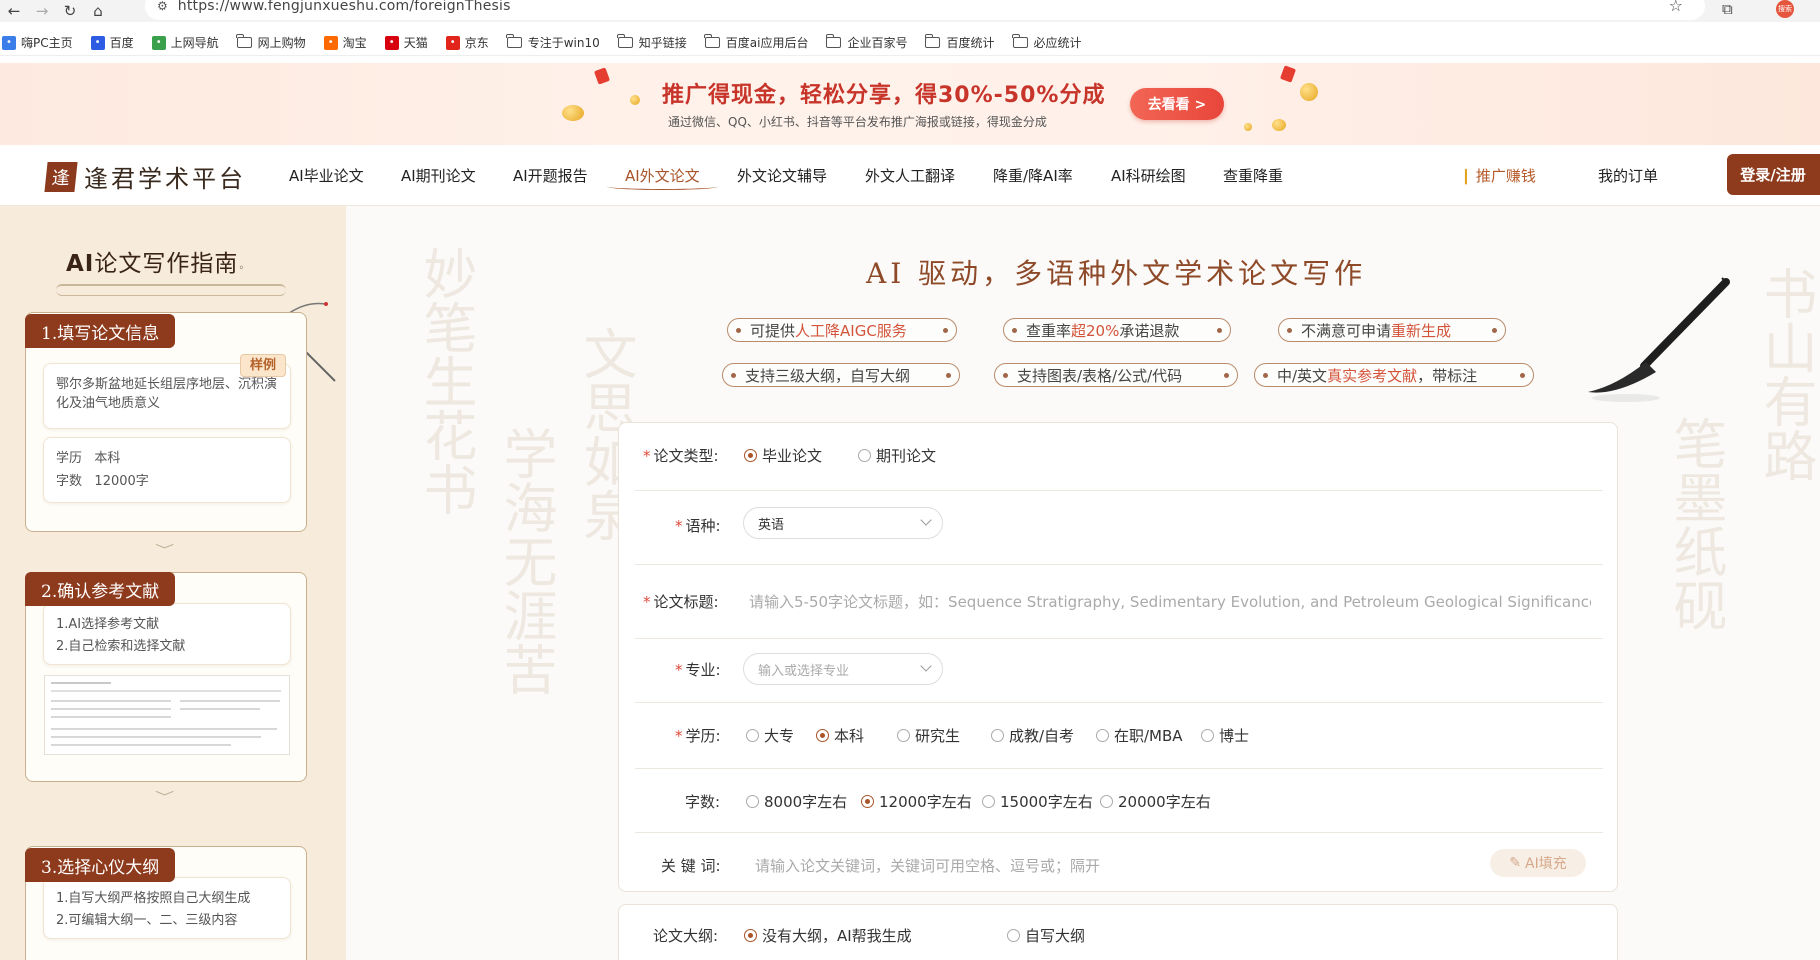 This screenshot has width=1820, height=960. What do you see at coordinates (843, 669) in the screenshot?
I see `major-select: 输入或选择专业` at bounding box center [843, 669].